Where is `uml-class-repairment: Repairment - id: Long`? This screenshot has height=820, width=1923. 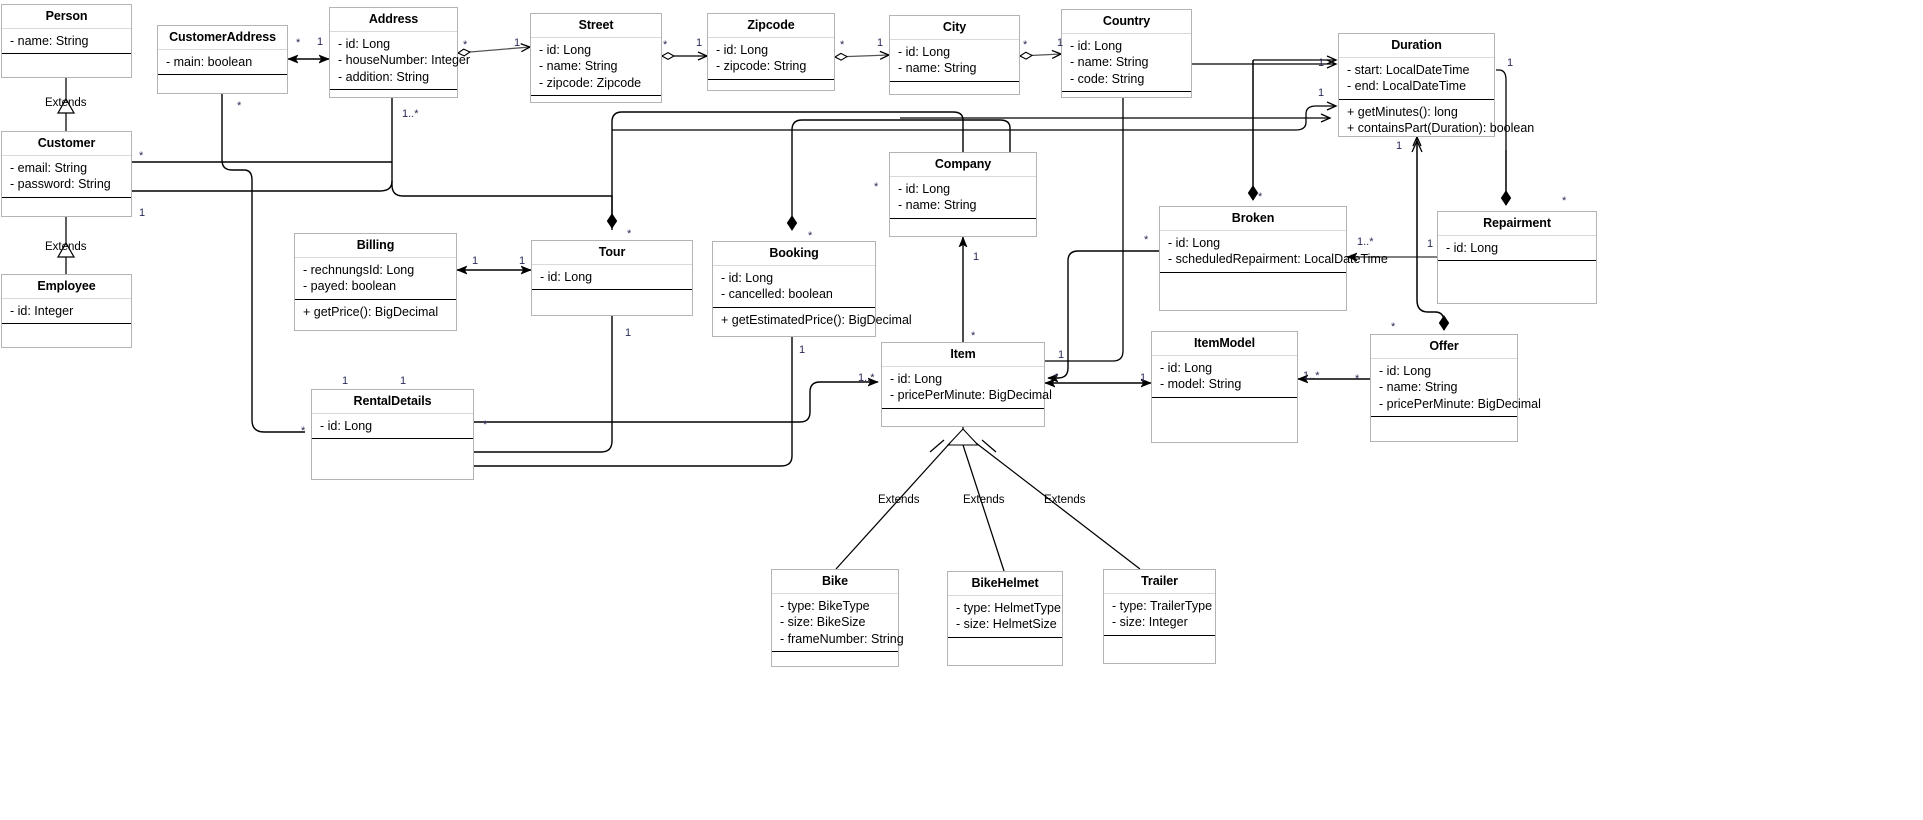 uml-class-repairment: Repairment - id: Long is located at coordinates (1517, 257).